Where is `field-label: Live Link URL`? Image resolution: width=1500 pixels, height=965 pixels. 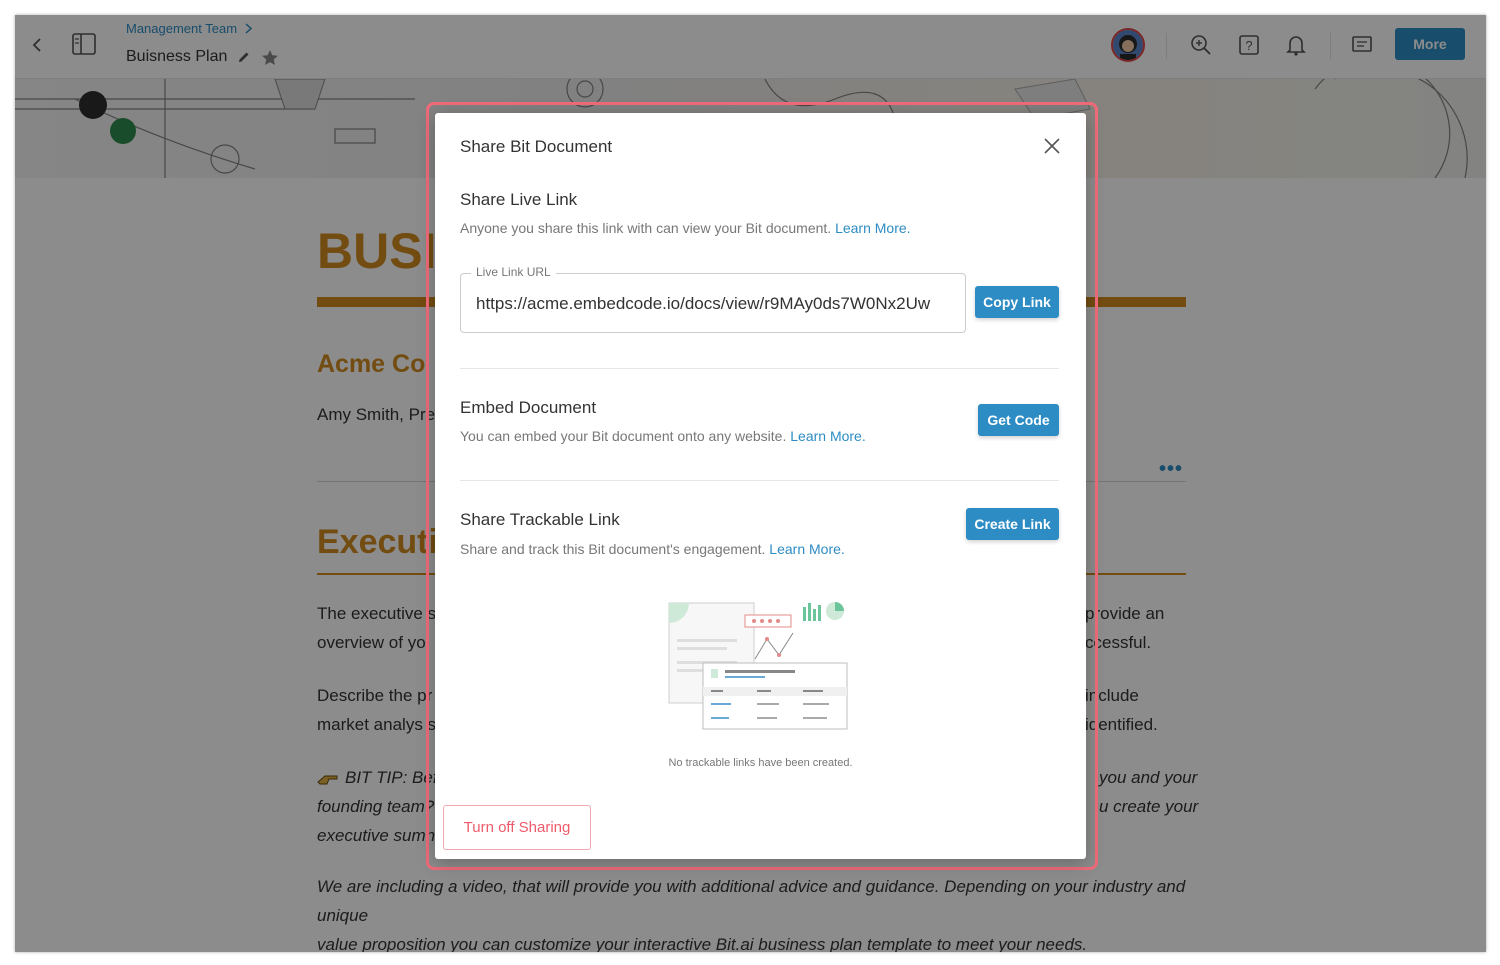 field-label: Live Link URL is located at coordinates (513, 272).